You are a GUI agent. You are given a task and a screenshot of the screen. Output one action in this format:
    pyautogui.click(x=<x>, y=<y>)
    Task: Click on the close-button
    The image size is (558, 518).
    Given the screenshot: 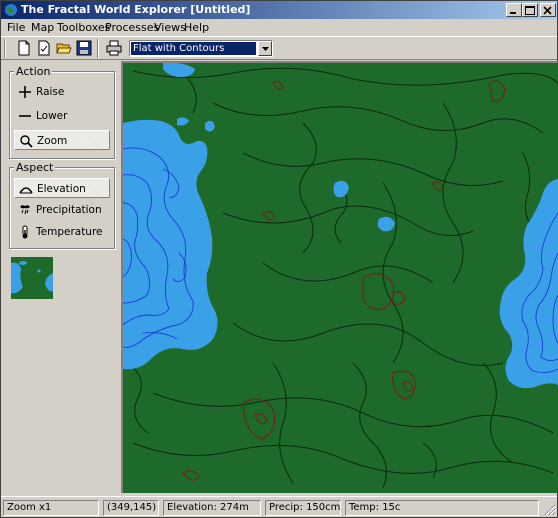 What is the action you would take?
    pyautogui.click(x=548, y=10)
    